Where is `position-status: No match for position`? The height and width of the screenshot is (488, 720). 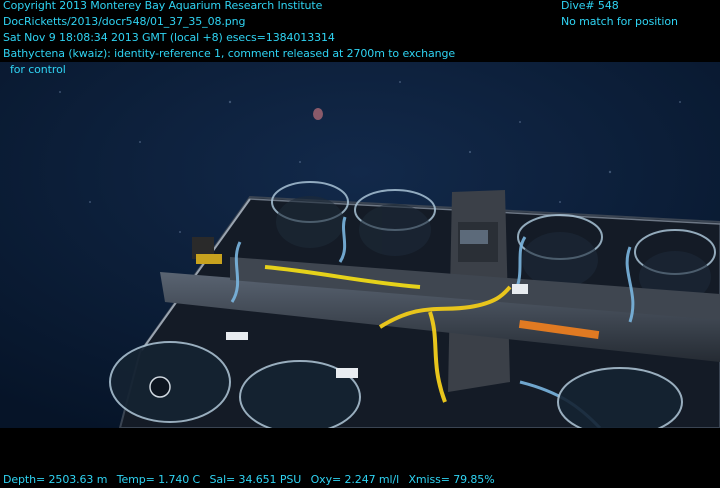 position-status: No match for position is located at coordinates (619, 21).